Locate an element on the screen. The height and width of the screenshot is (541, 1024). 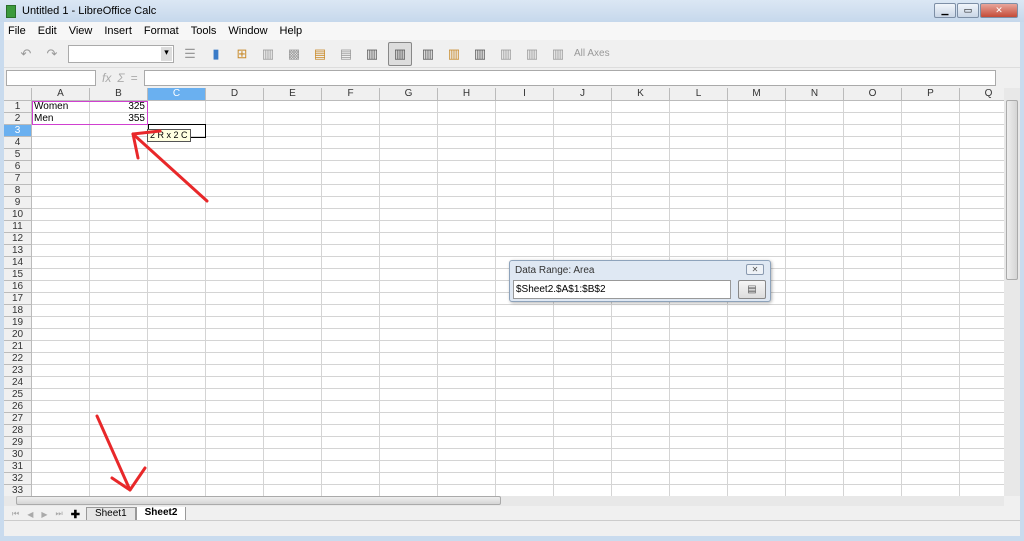
cell-k21 is located at coordinates (641, 347).